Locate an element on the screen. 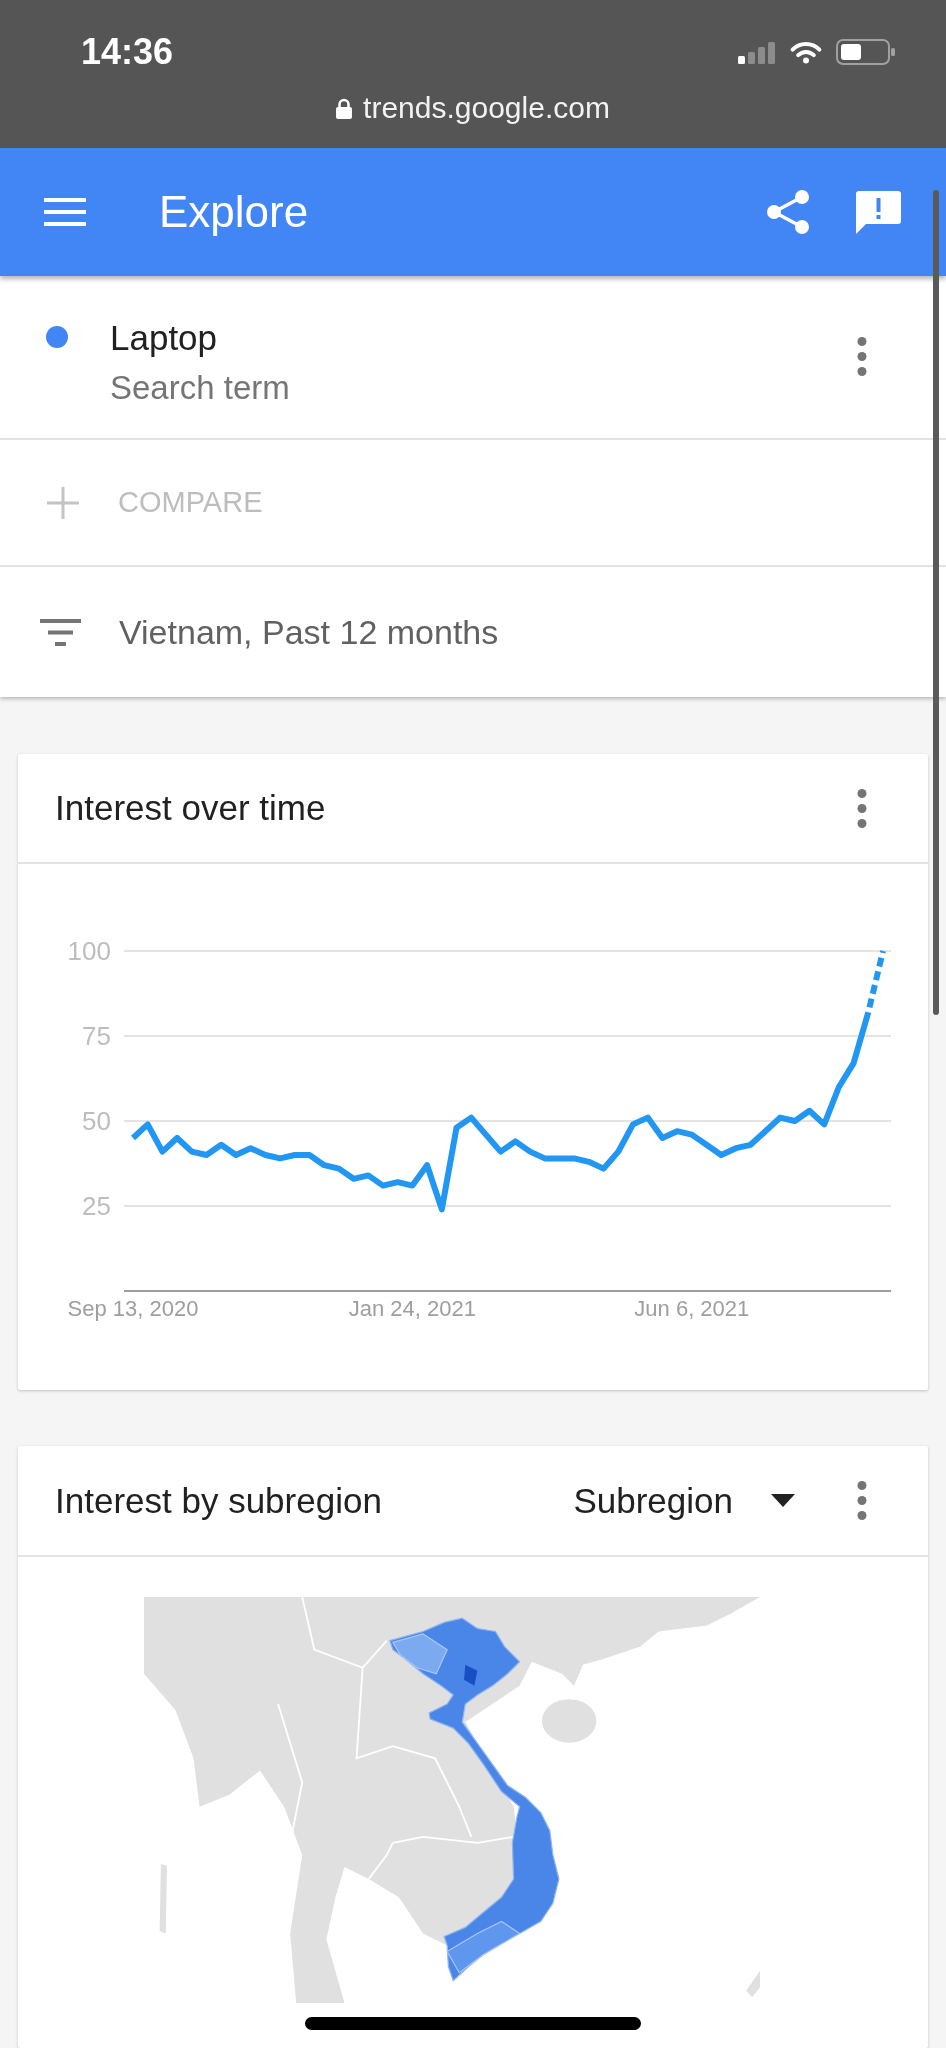 The width and height of the screenshot is (946, 2048). y-axis-label: 25 is located at coordinates (96, 1206).